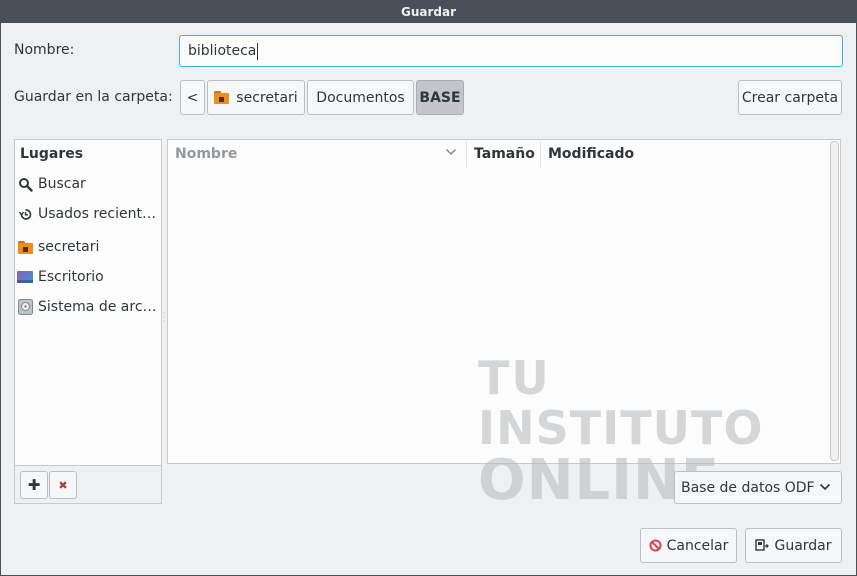  I want to click on place-item-escritorio: Escritorio, so click(88, 277).